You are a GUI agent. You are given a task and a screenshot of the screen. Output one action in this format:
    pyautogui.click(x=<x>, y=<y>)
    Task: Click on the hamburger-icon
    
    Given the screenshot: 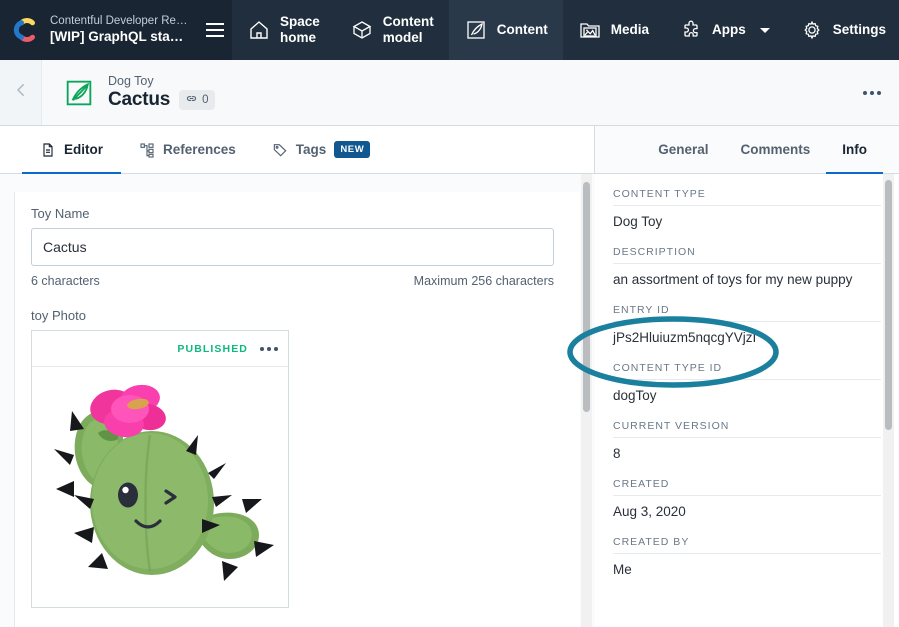 What is the action you would take?
    pyautogui.click(x=215, y=30)
    